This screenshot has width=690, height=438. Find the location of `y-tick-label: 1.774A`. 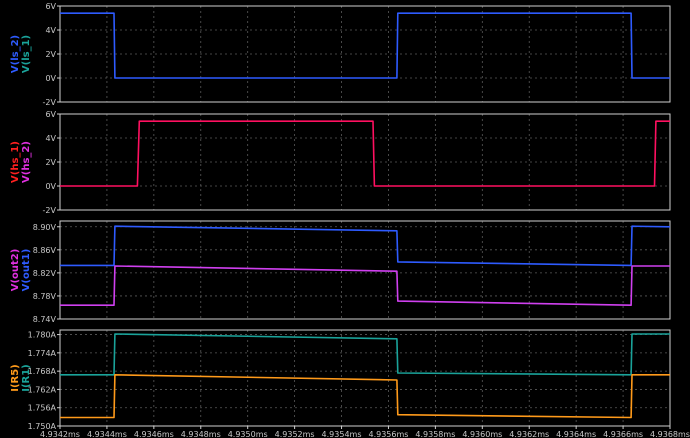

y-tick-label: 1.774A is located at coordinates (42, 353).